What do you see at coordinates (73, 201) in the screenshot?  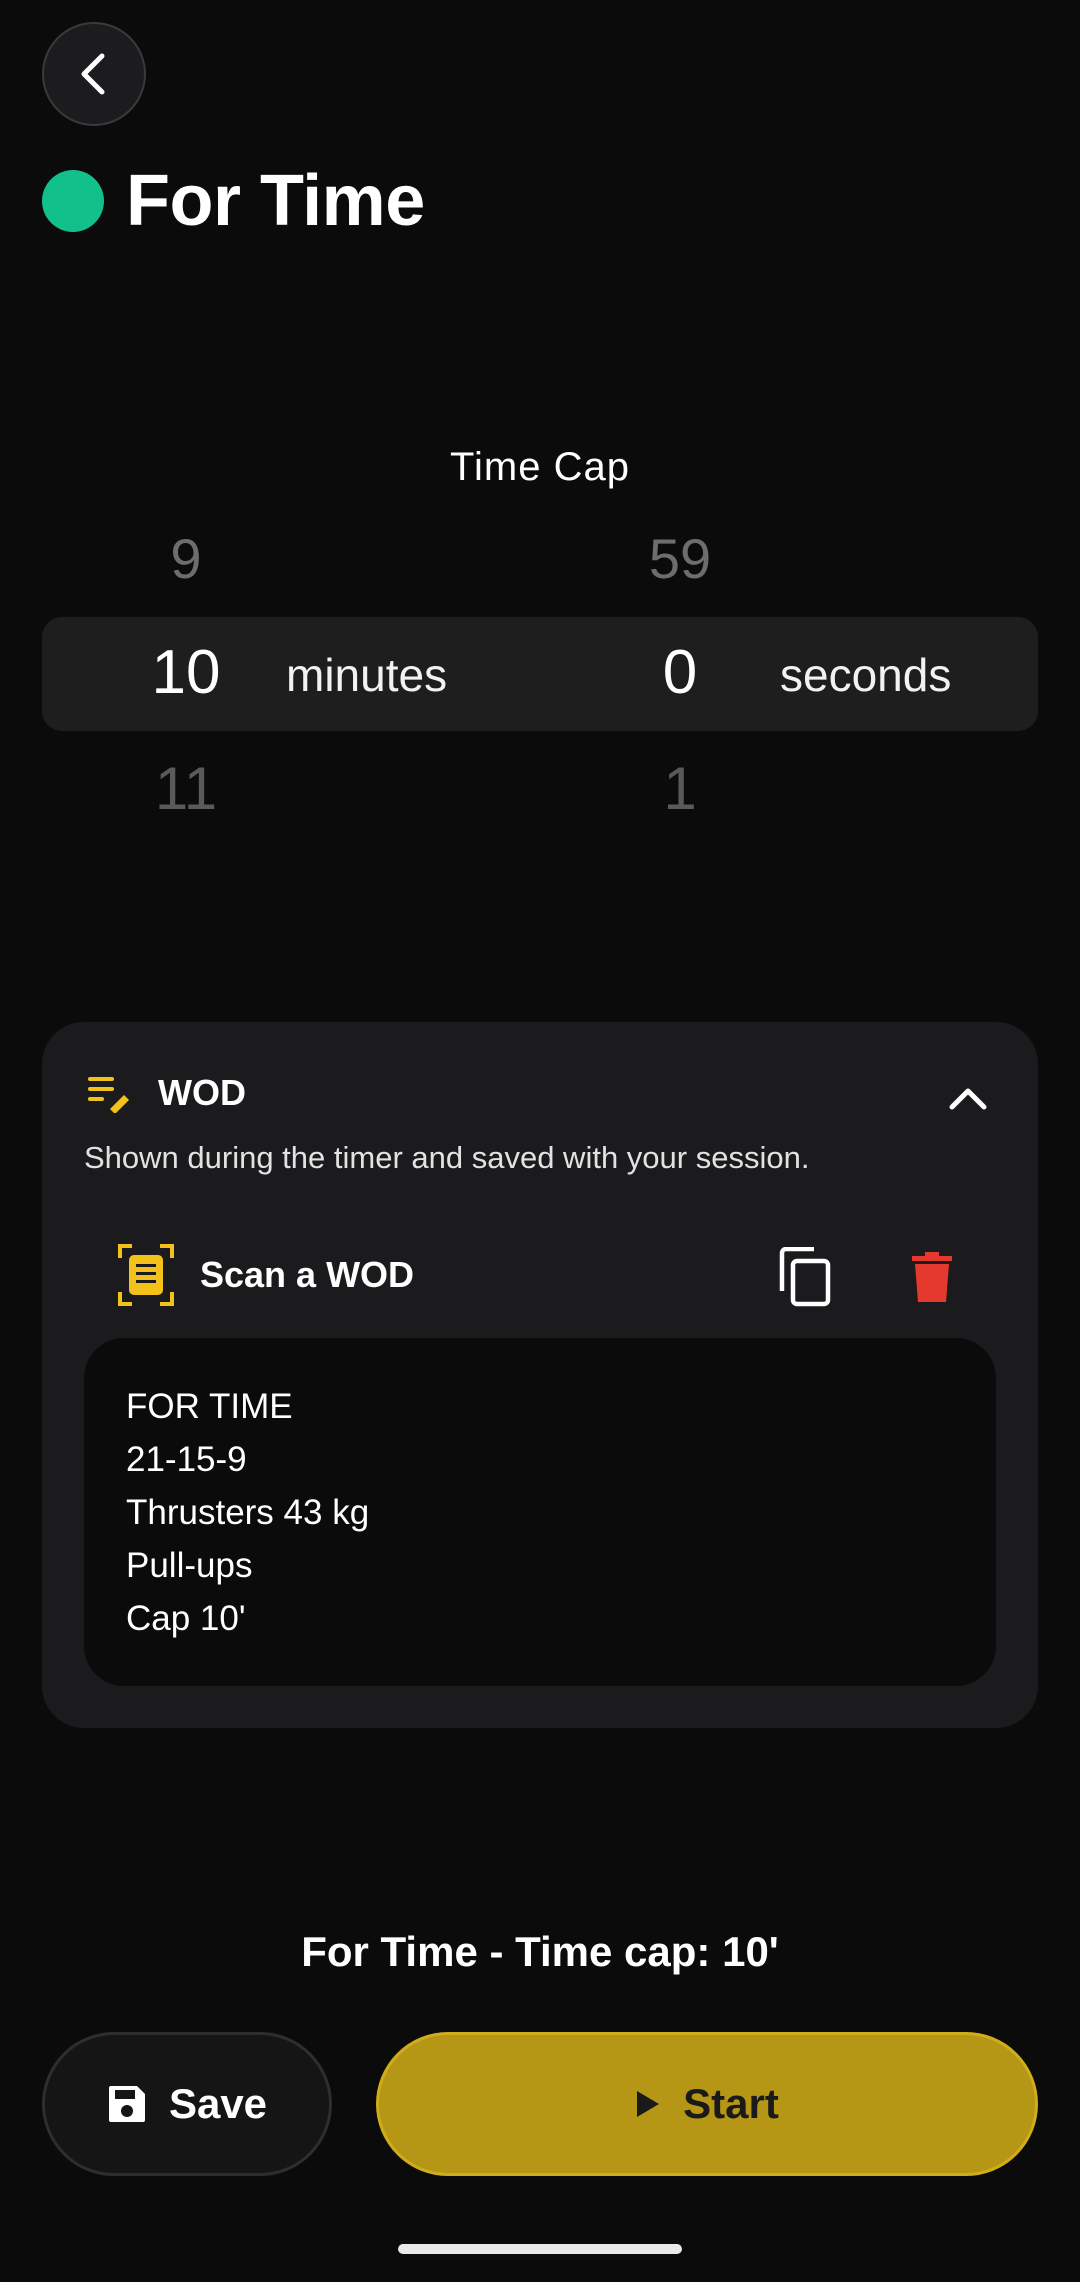 I see `status-dot` at bounding box center [73, 201].